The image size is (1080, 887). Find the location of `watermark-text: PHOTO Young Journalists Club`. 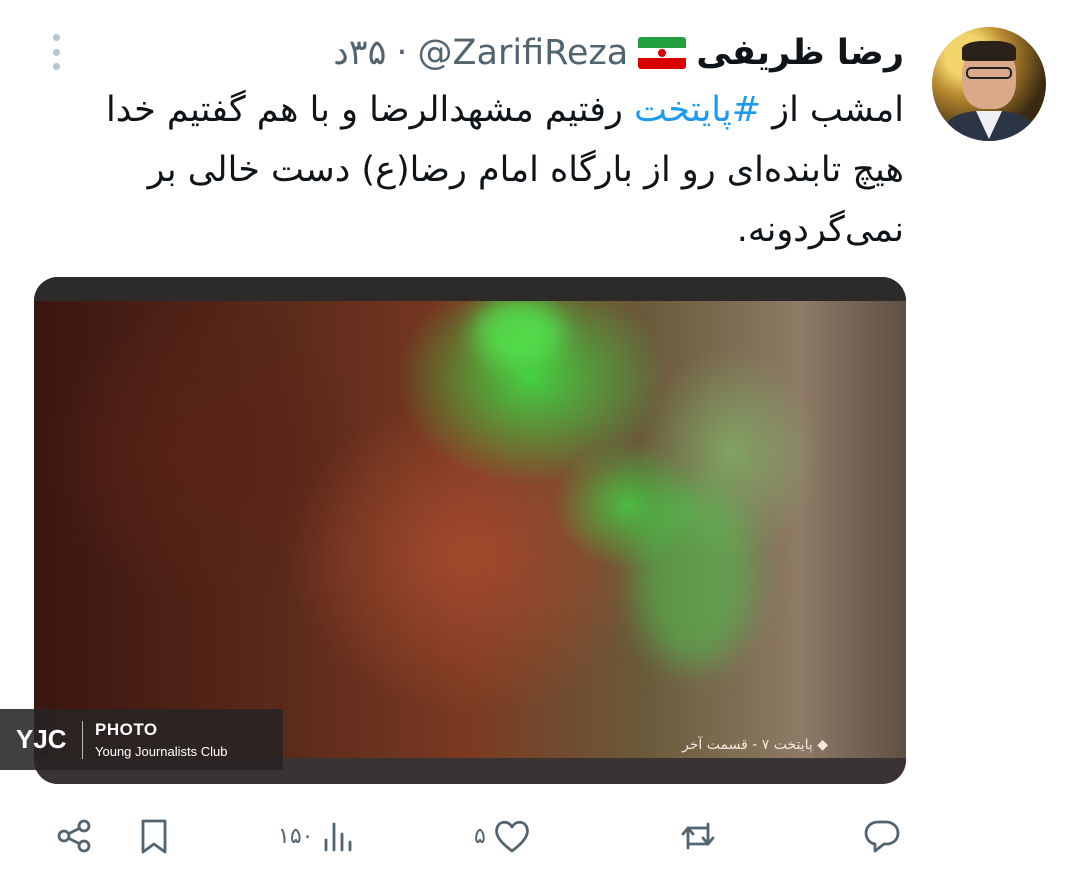

watermark-text: PHOTO Young Journalists Club is located at coordinates (161, 739).